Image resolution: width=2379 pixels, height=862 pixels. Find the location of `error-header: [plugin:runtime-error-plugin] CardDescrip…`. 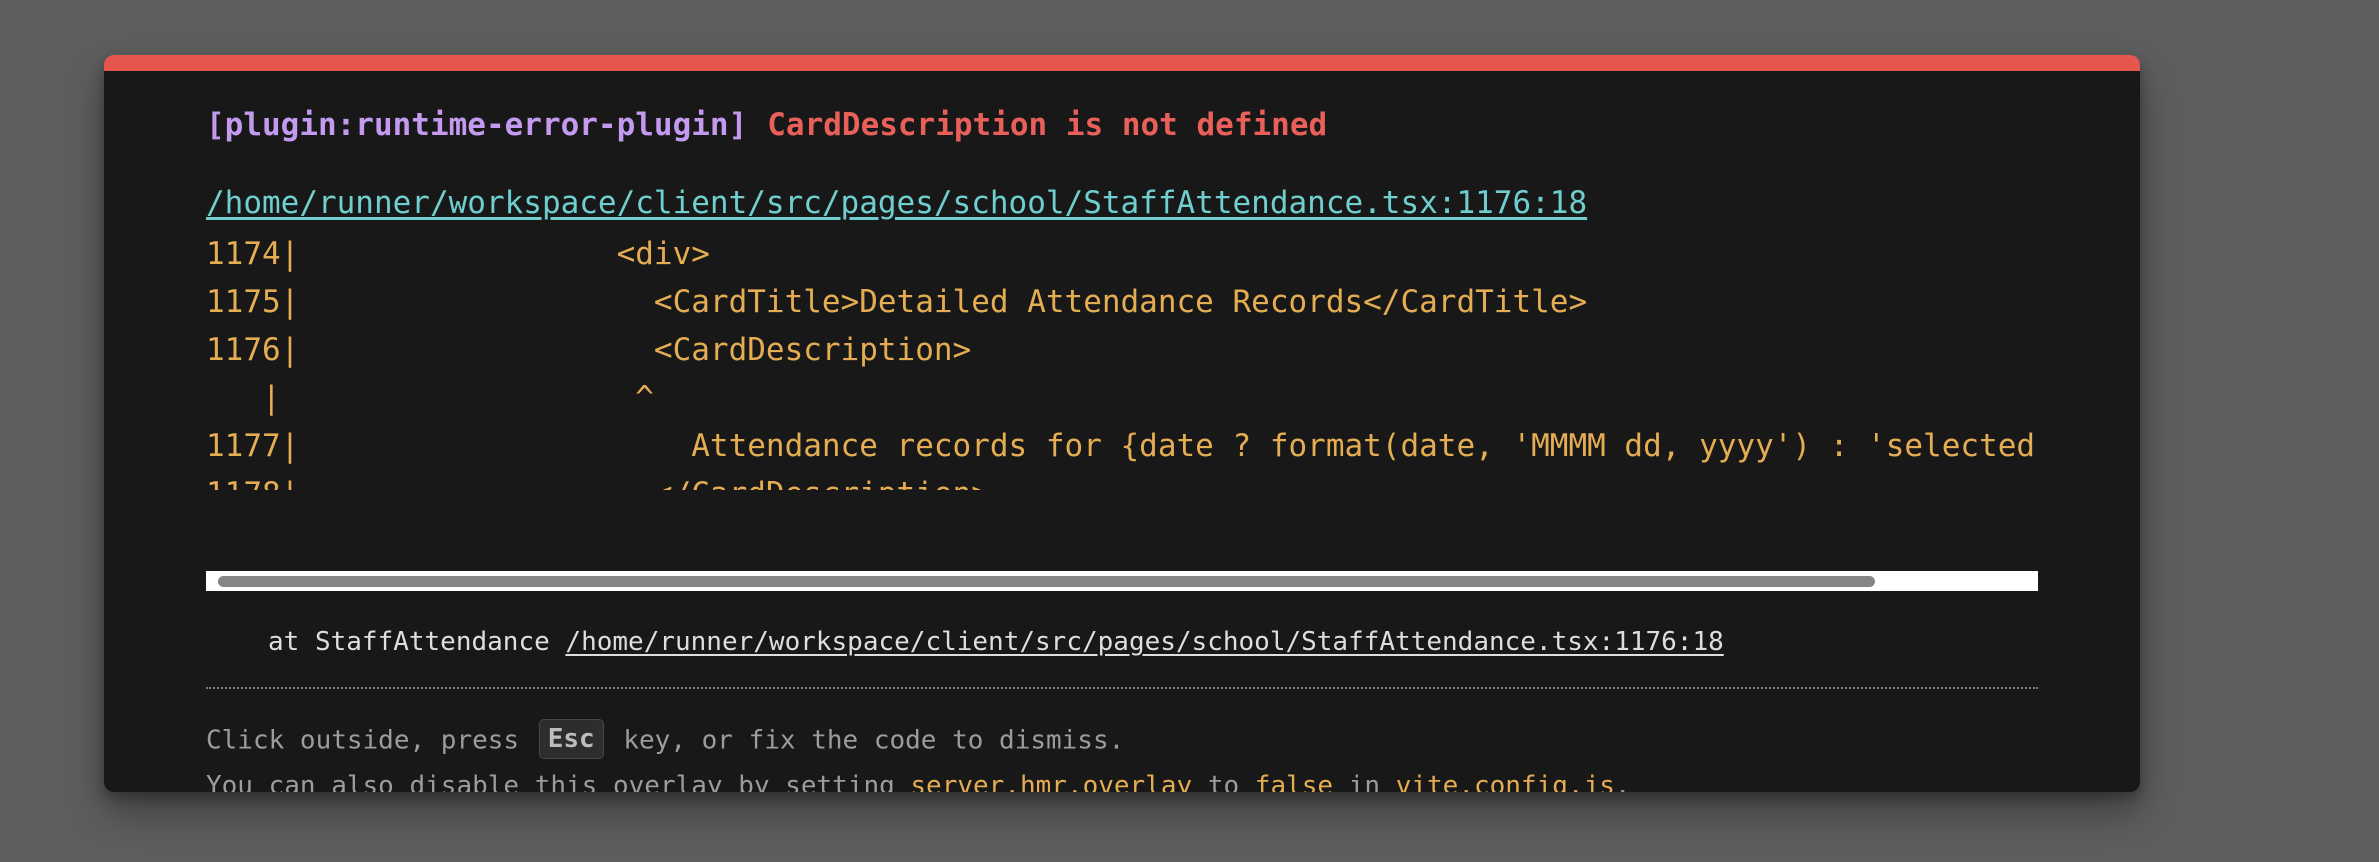

error-header: [plugin:runtime-error-plugin] CardDescrip… is located at coordinates (766, 125).